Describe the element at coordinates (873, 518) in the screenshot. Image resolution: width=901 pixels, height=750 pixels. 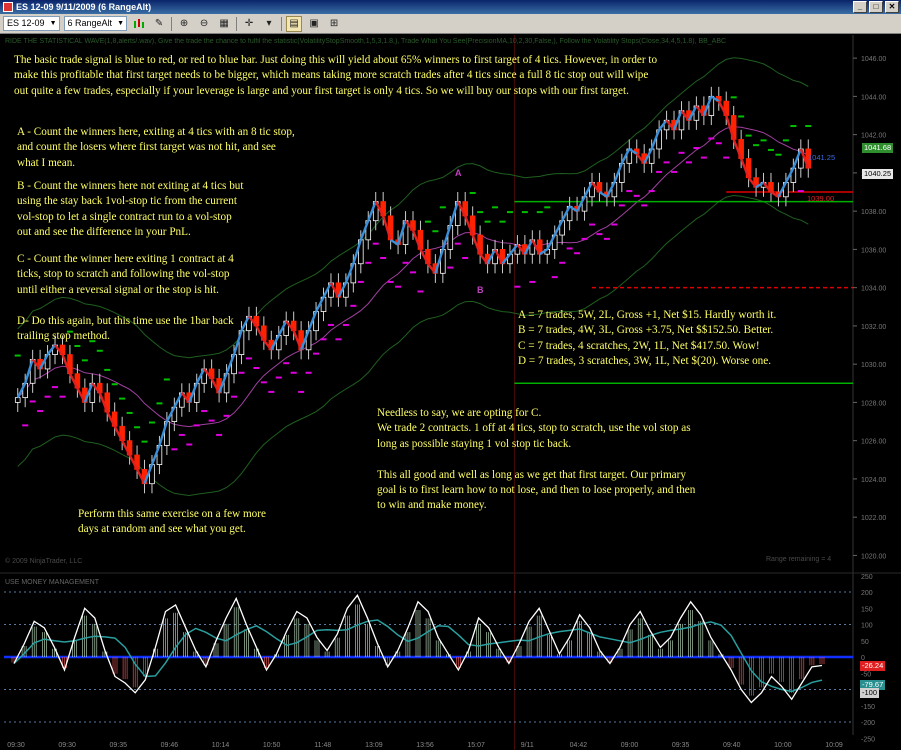
I see `y-tick-label: 1022.00` at that location.